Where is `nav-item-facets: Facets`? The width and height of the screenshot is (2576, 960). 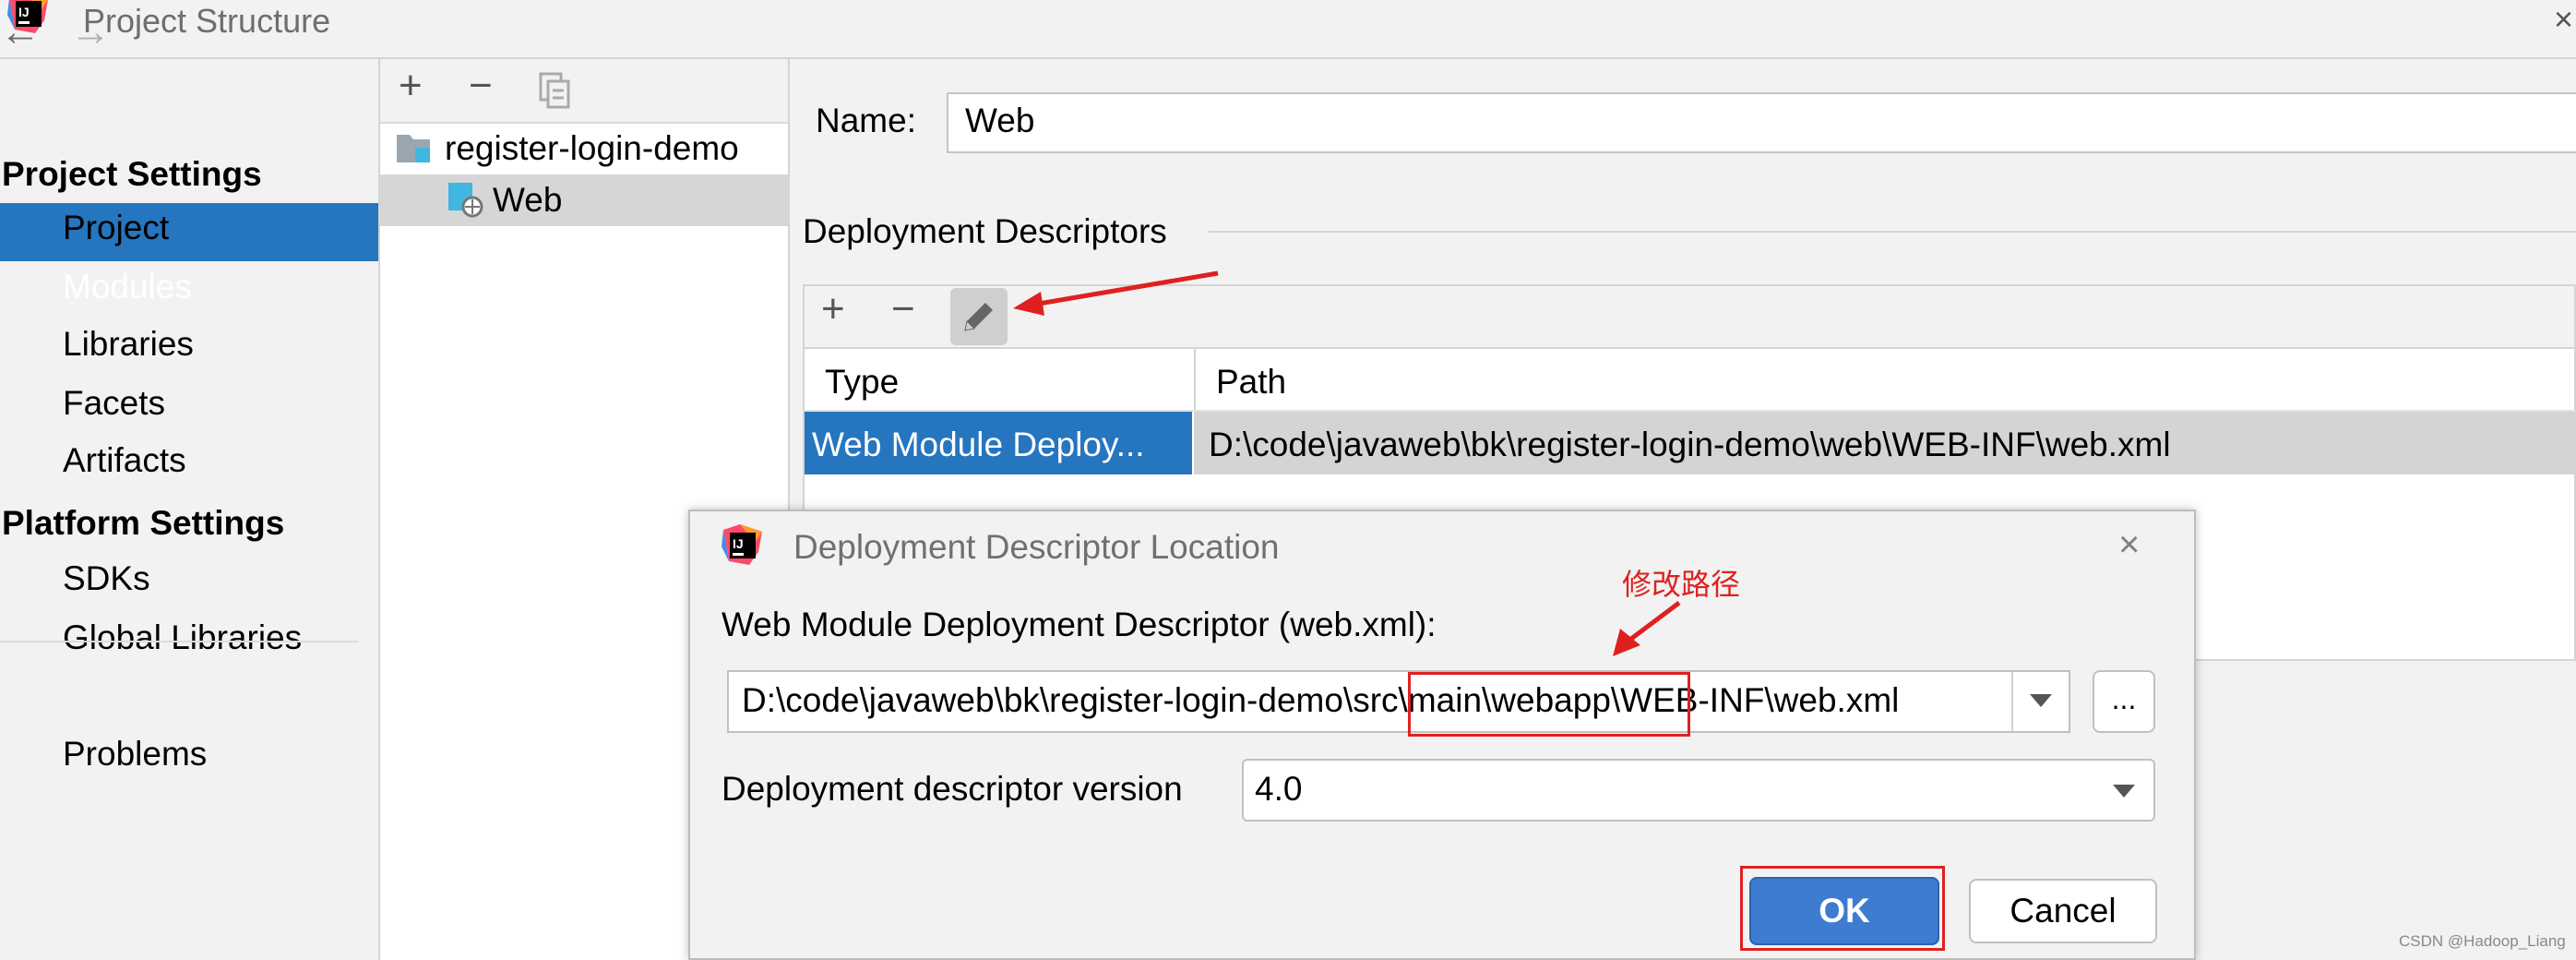 nav-item-facets: Facets is located at coordinates (114, 403).